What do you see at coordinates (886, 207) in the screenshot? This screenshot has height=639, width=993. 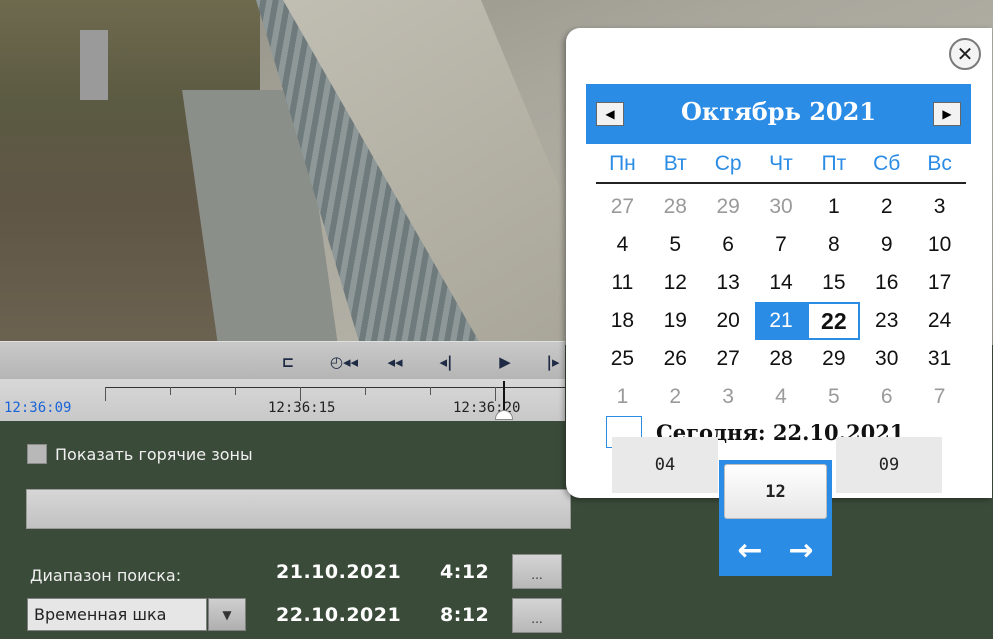 I see `calendar-day: 2` at bounding box center [886, 207].